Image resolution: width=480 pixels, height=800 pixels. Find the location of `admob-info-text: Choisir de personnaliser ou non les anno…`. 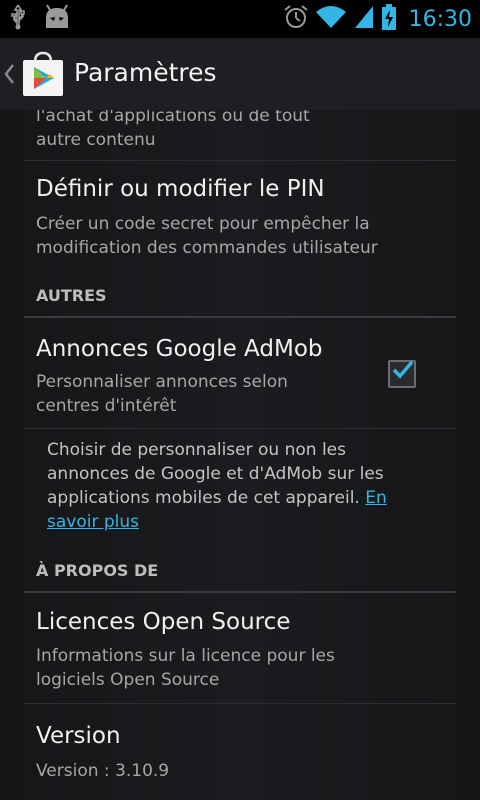

admob-info-text: Choisir de personnaliser ou non les anno… is located at coordinates (217, 486).